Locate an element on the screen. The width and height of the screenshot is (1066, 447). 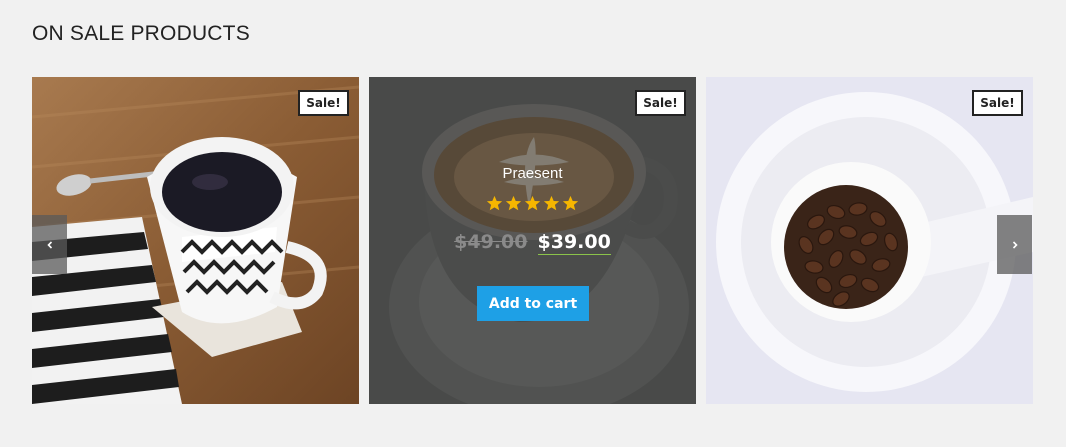
sale-price: $39.00 is located at coordinates (574, 243).